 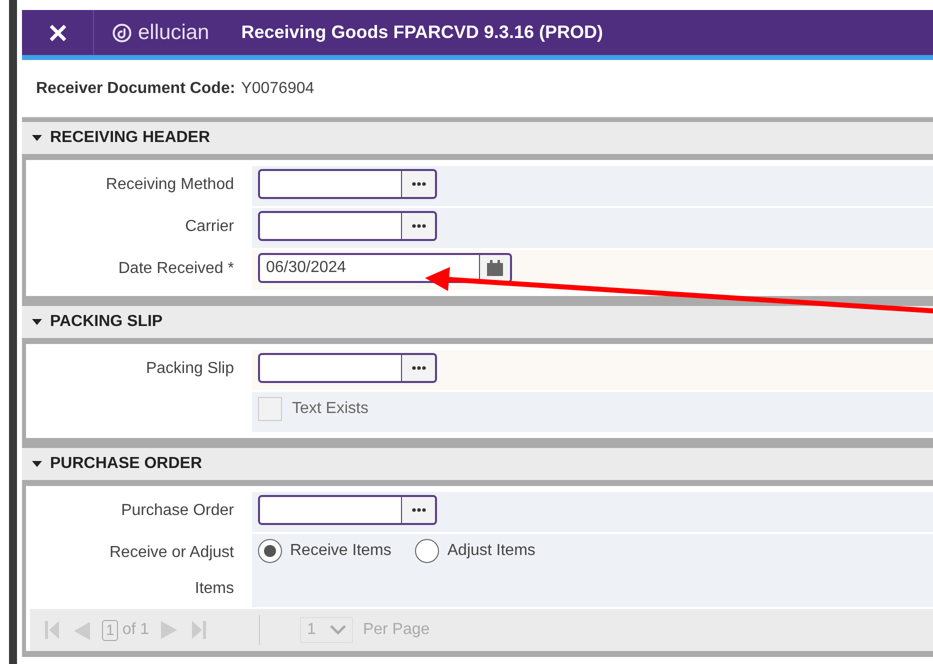 What do you see at coordinates (136, 89) in the screenshot?
I see `field-label: Receiver Document Code:` at bounding box center [136, 89].